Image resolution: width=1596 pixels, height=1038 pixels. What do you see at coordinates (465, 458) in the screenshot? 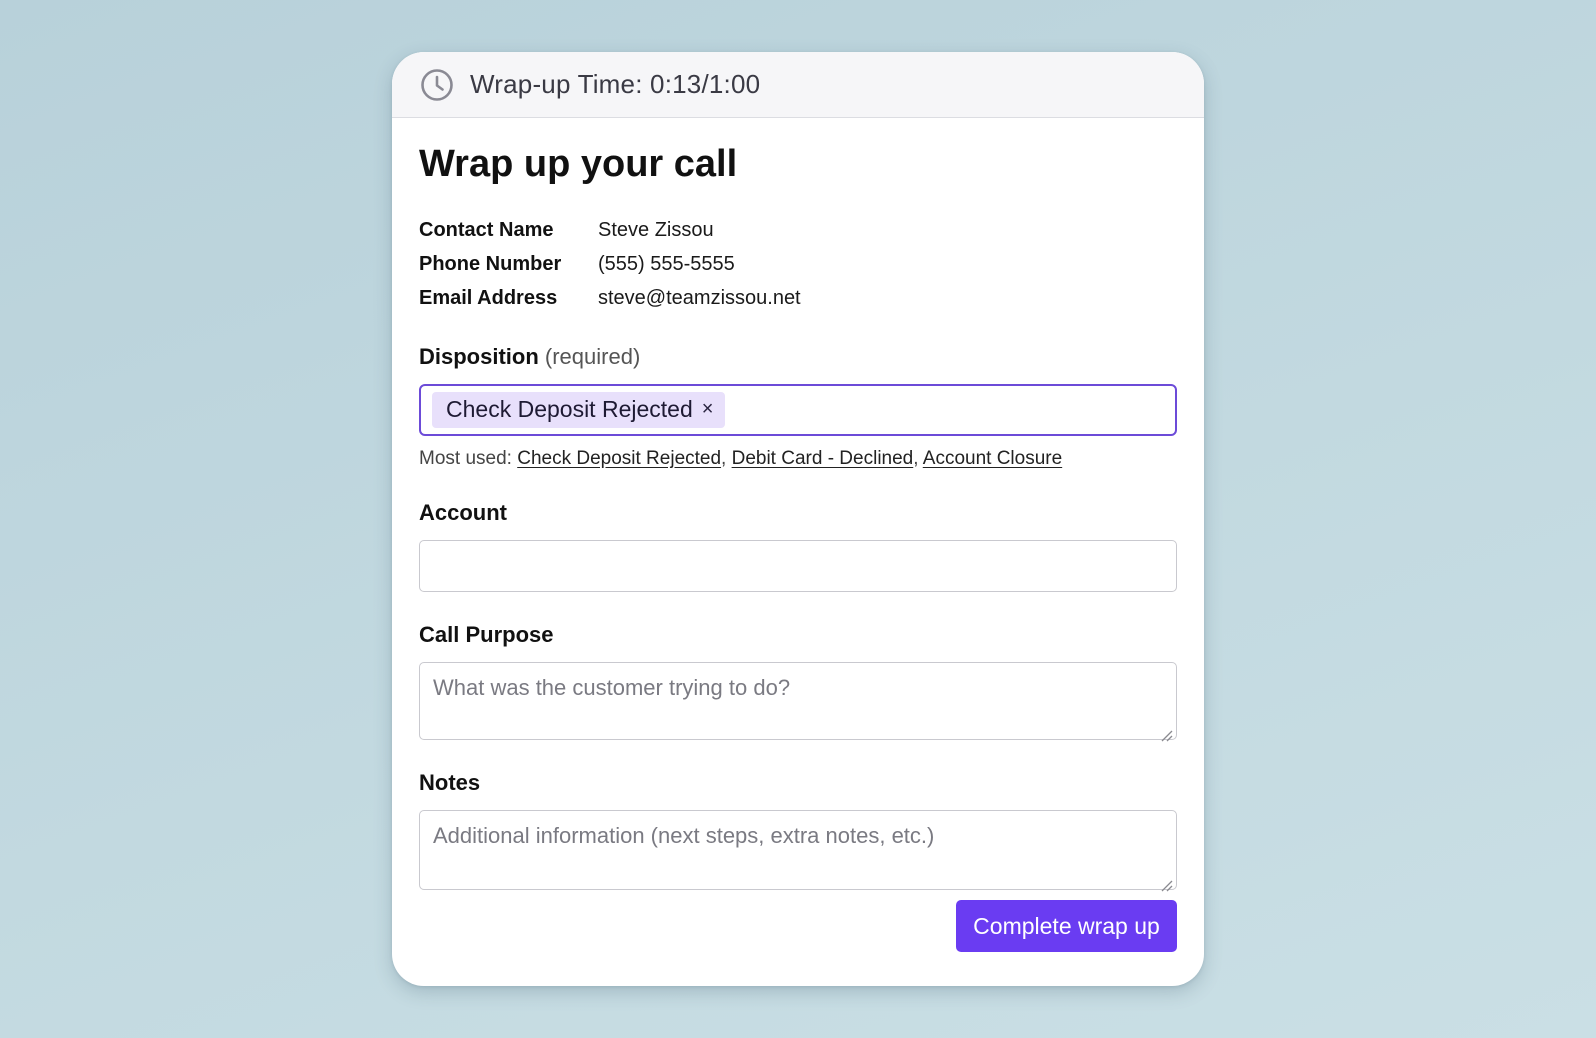
I see `most-used-prefix: Most used:` at bounding box center [465, 458].